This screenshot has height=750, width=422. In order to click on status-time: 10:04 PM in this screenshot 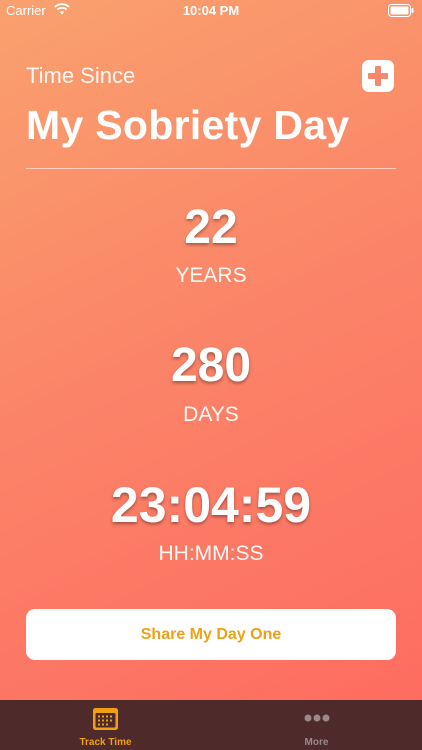, I will do `click(211, 10)`.